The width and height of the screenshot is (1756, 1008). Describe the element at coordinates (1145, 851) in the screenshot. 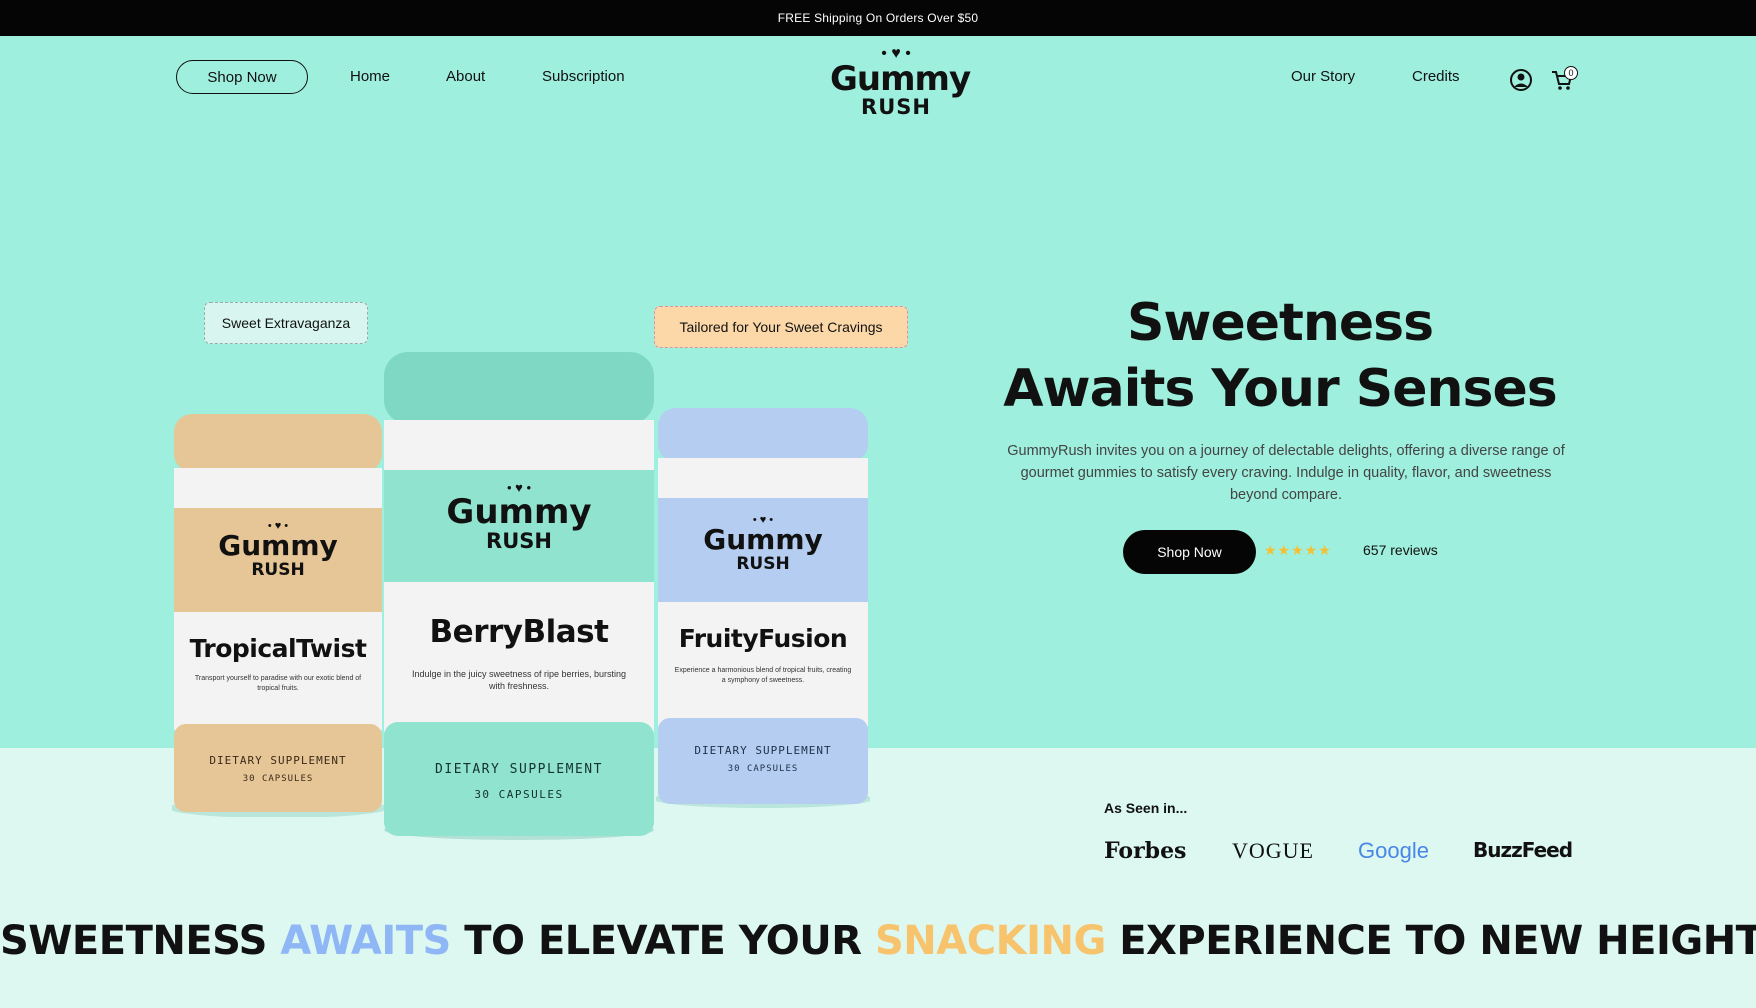

I see `forbes-logo: Forbes` at that location.